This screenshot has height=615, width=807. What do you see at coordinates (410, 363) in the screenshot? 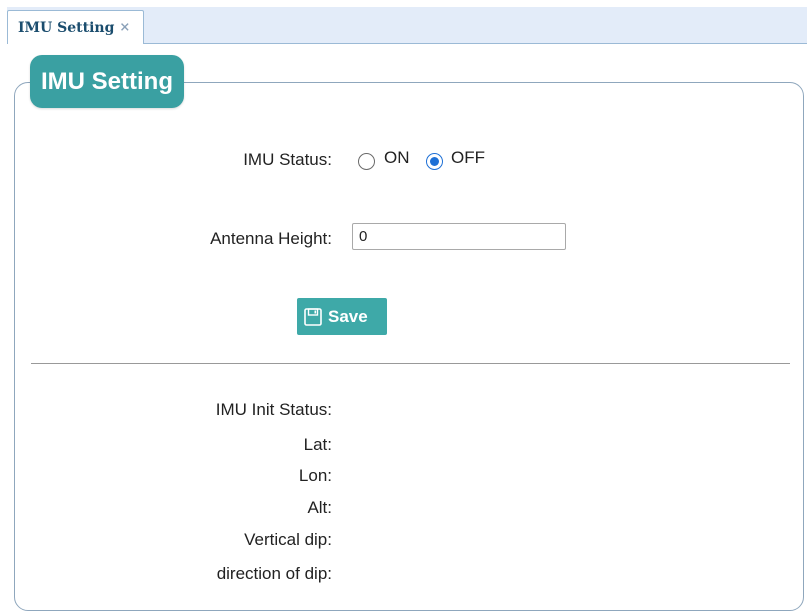
I see `section-divider` at bounding box center [410, 363].